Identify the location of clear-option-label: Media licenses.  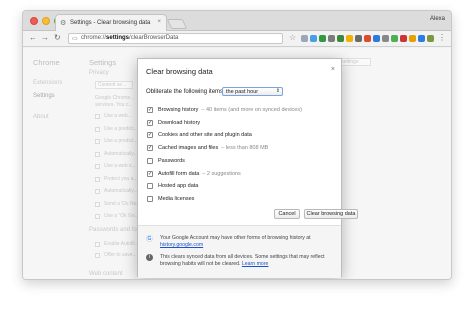
(176, 198).